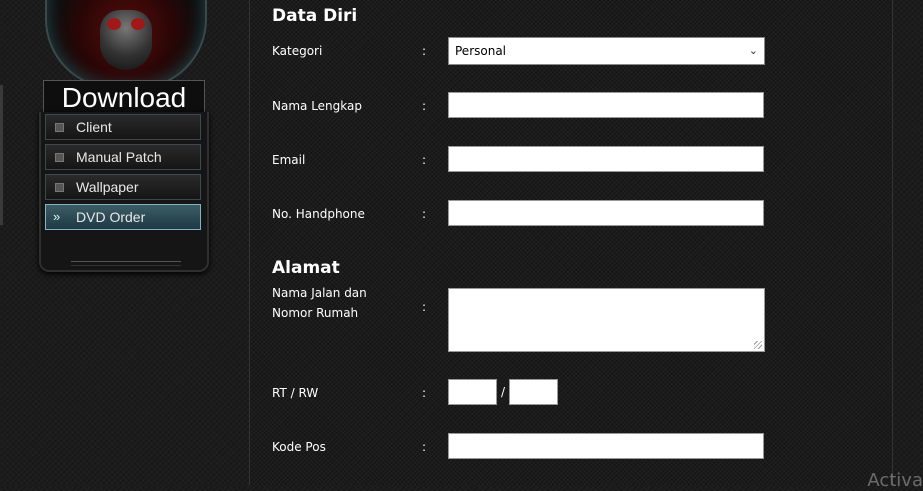 The image size is (923, 491). Describe the element at coordinates (126, 263) in the screenshot. I see `menu-footer-decoration` at that location.